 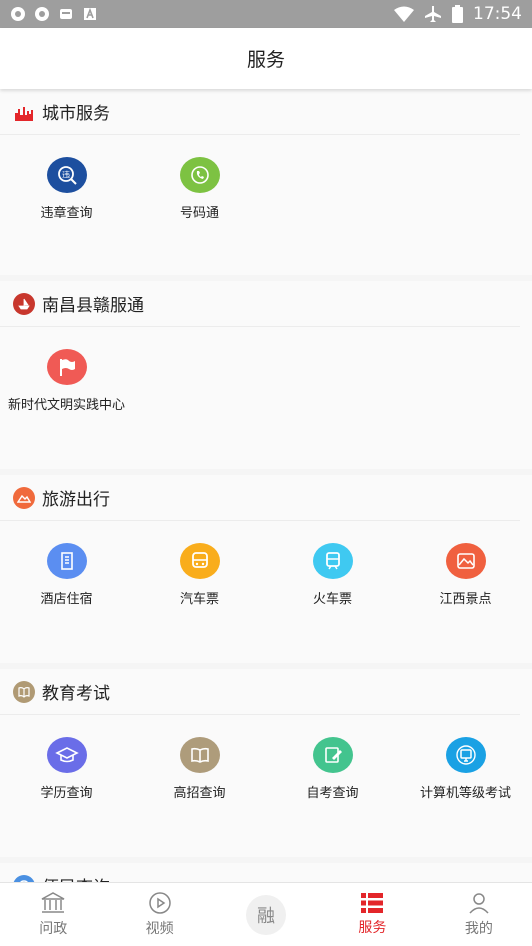 What do you see at coordinates (66, 561) in the screenshot?
I see `hotel-icon` at bounding box center [66, 561].